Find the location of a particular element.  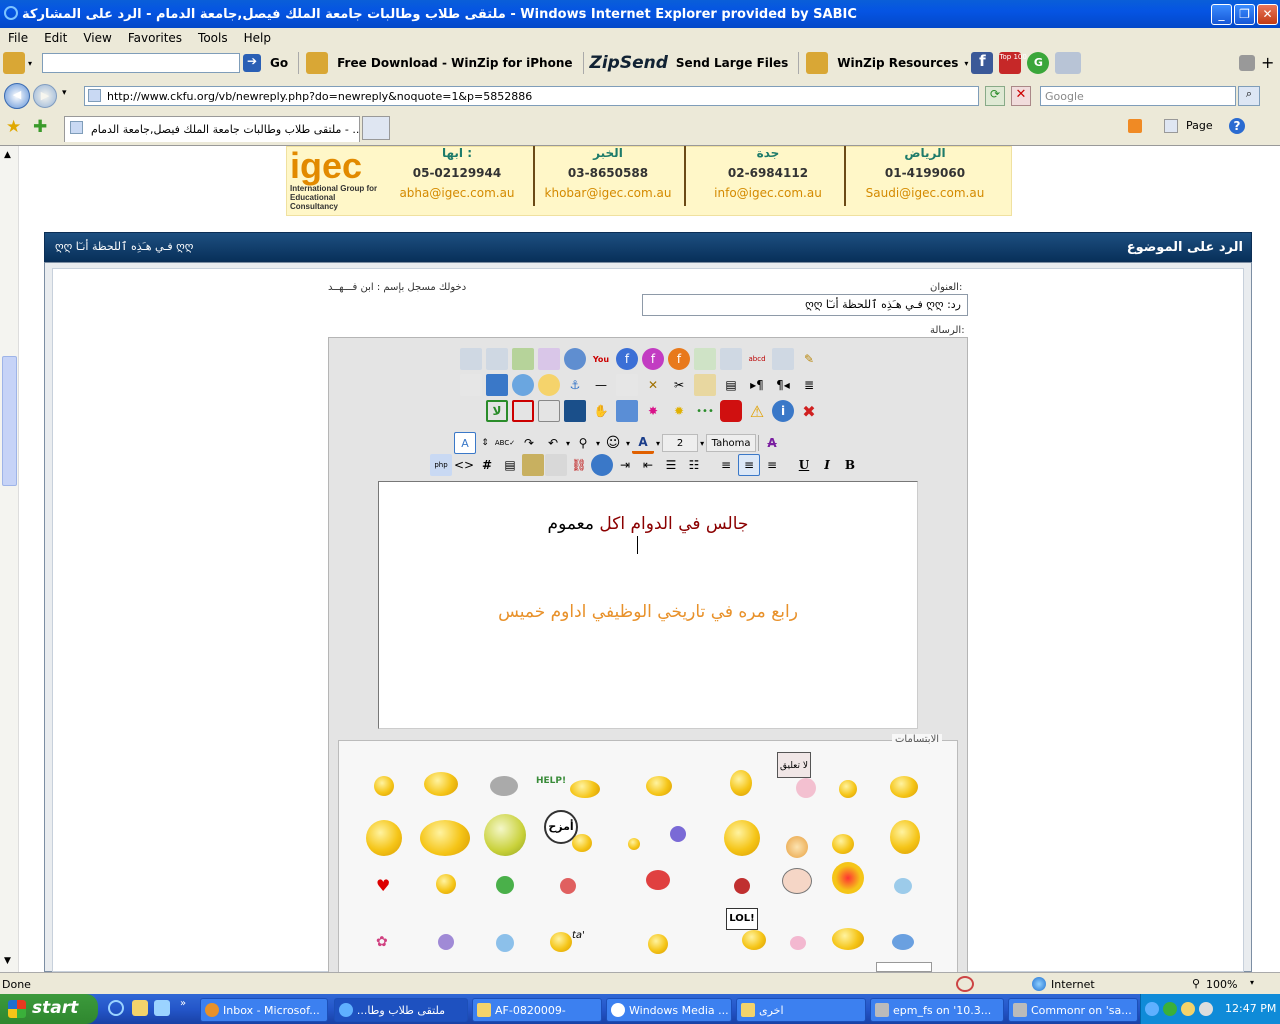

align-center-icon: ≡ is located at coordinates (749, 465).